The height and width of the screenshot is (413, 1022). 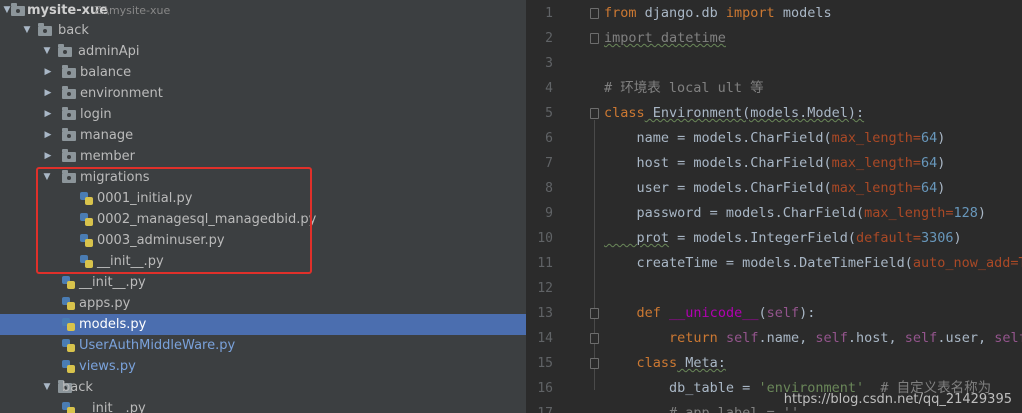 What do you see at coordinates (966, 338) in the screenshot?
I see `code-token: .user,` at bounding box center [966, 338].